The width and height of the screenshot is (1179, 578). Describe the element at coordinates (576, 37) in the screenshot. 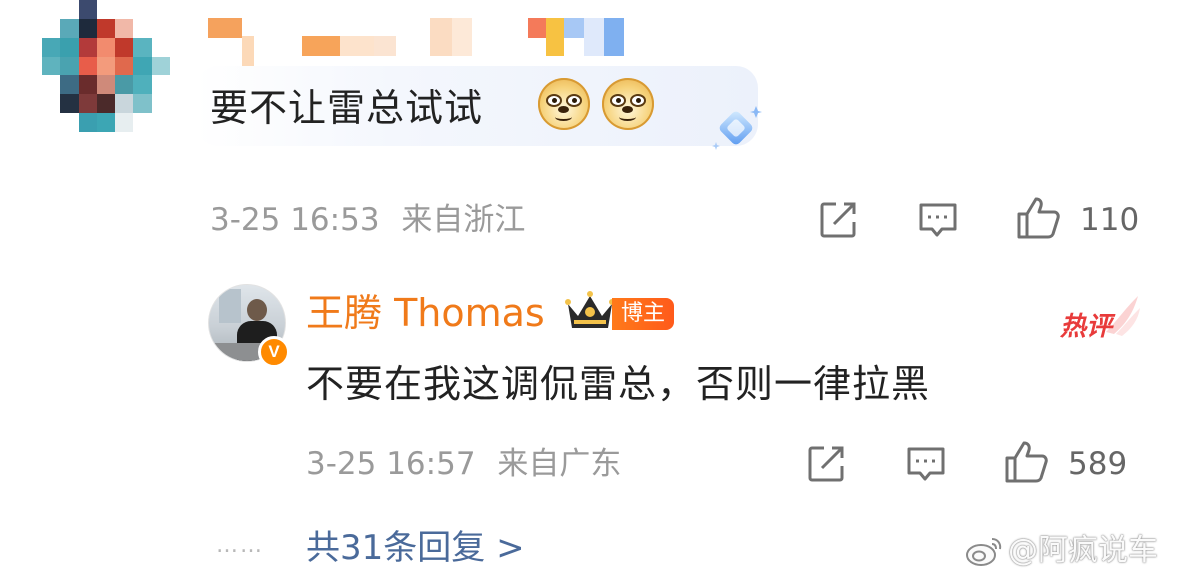

I see `vip-badge-pixelated` at that location.